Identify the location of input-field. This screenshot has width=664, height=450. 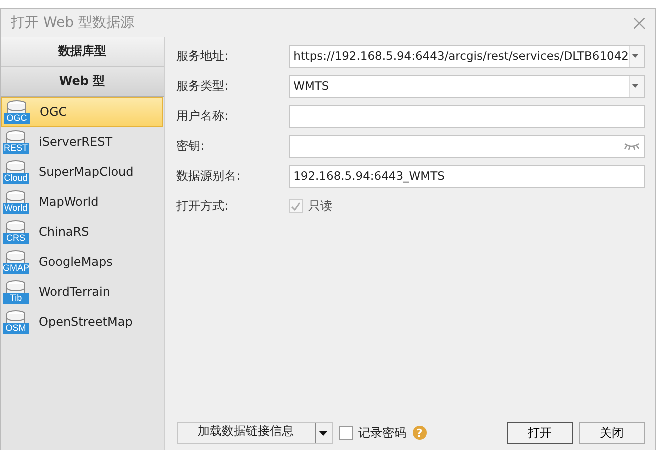
(466, 116).